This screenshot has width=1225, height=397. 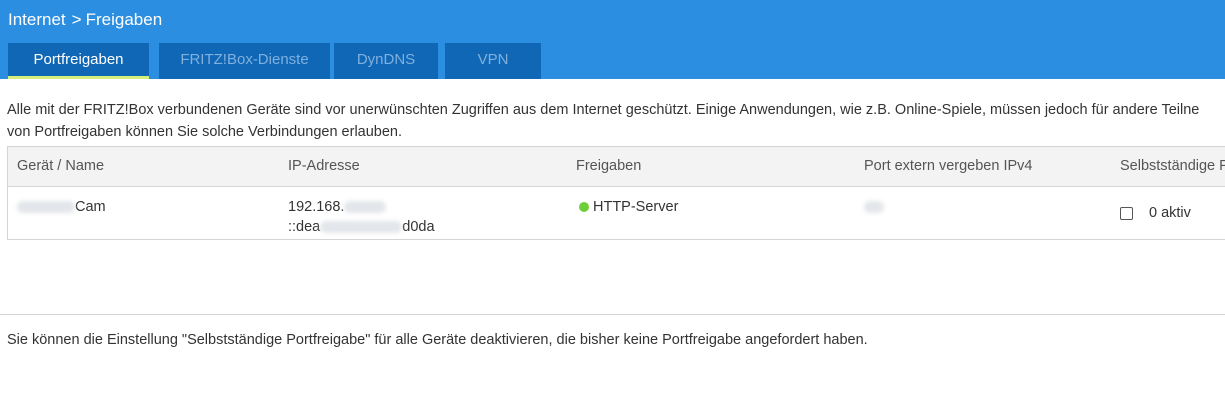 I want to click on device-name: Cam, so click(x=61, y=207).